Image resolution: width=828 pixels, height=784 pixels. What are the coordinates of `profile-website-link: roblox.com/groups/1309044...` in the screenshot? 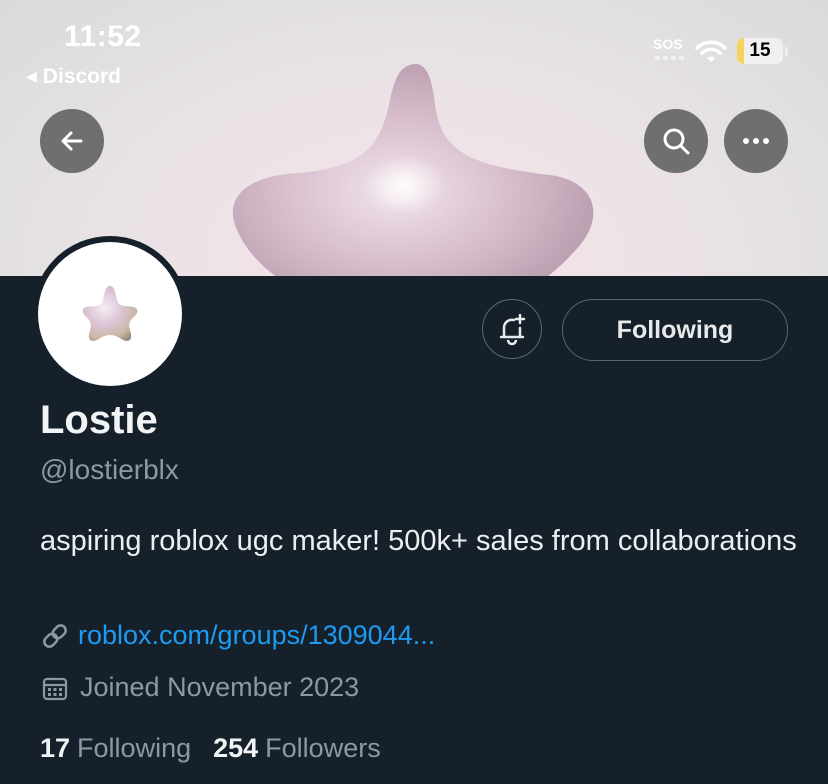 It's located at (256, 635).